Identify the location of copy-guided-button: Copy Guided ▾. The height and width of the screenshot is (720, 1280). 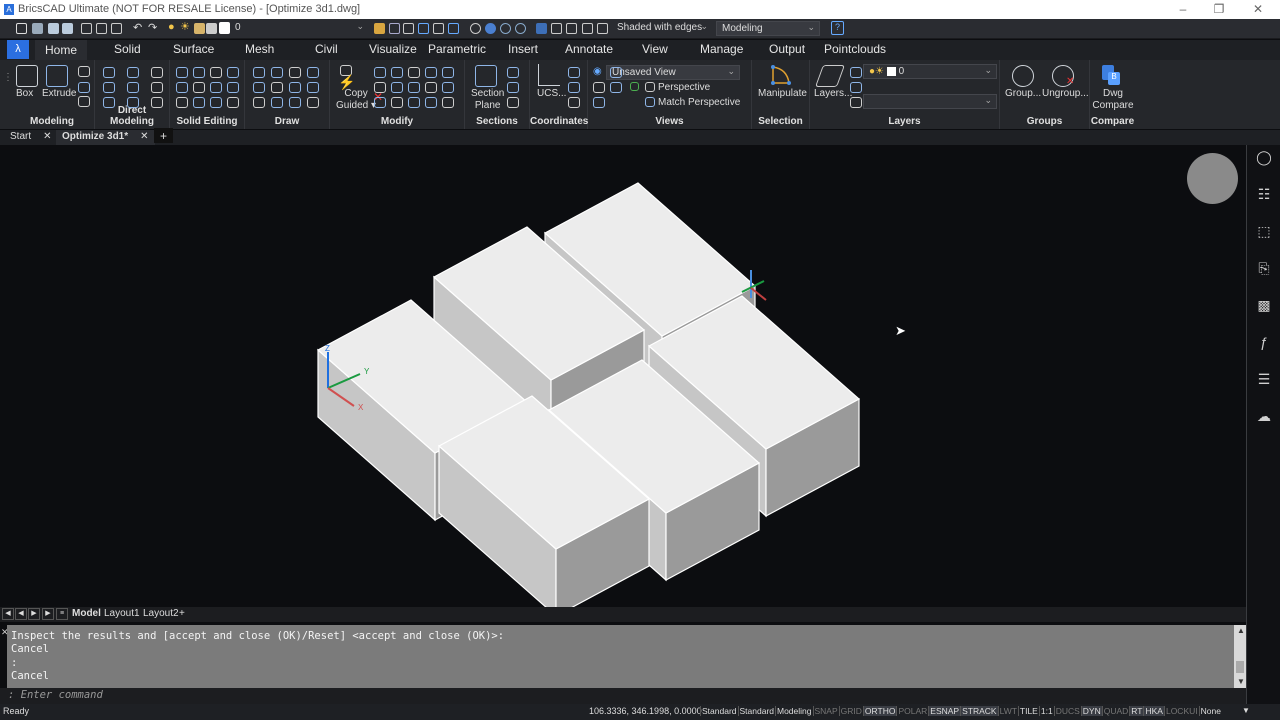
(356, 100).